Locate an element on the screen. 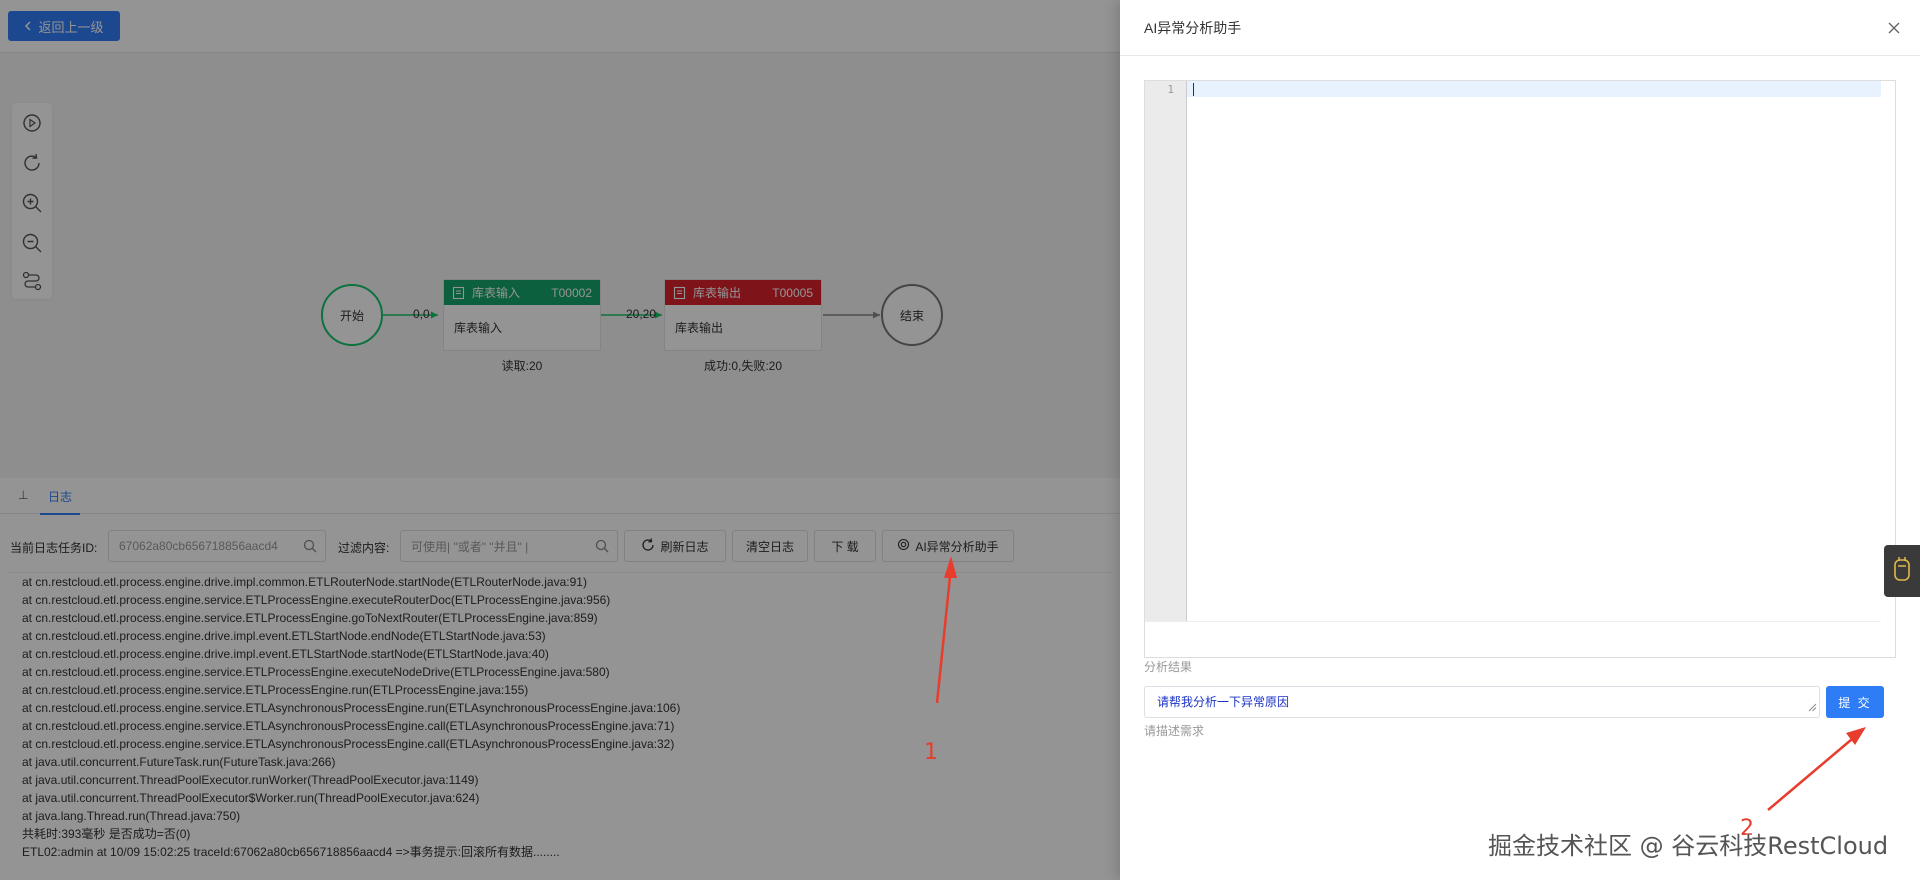 Image resolution: width=1920 pixels, height=880 pixels. clear-log-label: 清空日志 is located at coordinates (769, 546).